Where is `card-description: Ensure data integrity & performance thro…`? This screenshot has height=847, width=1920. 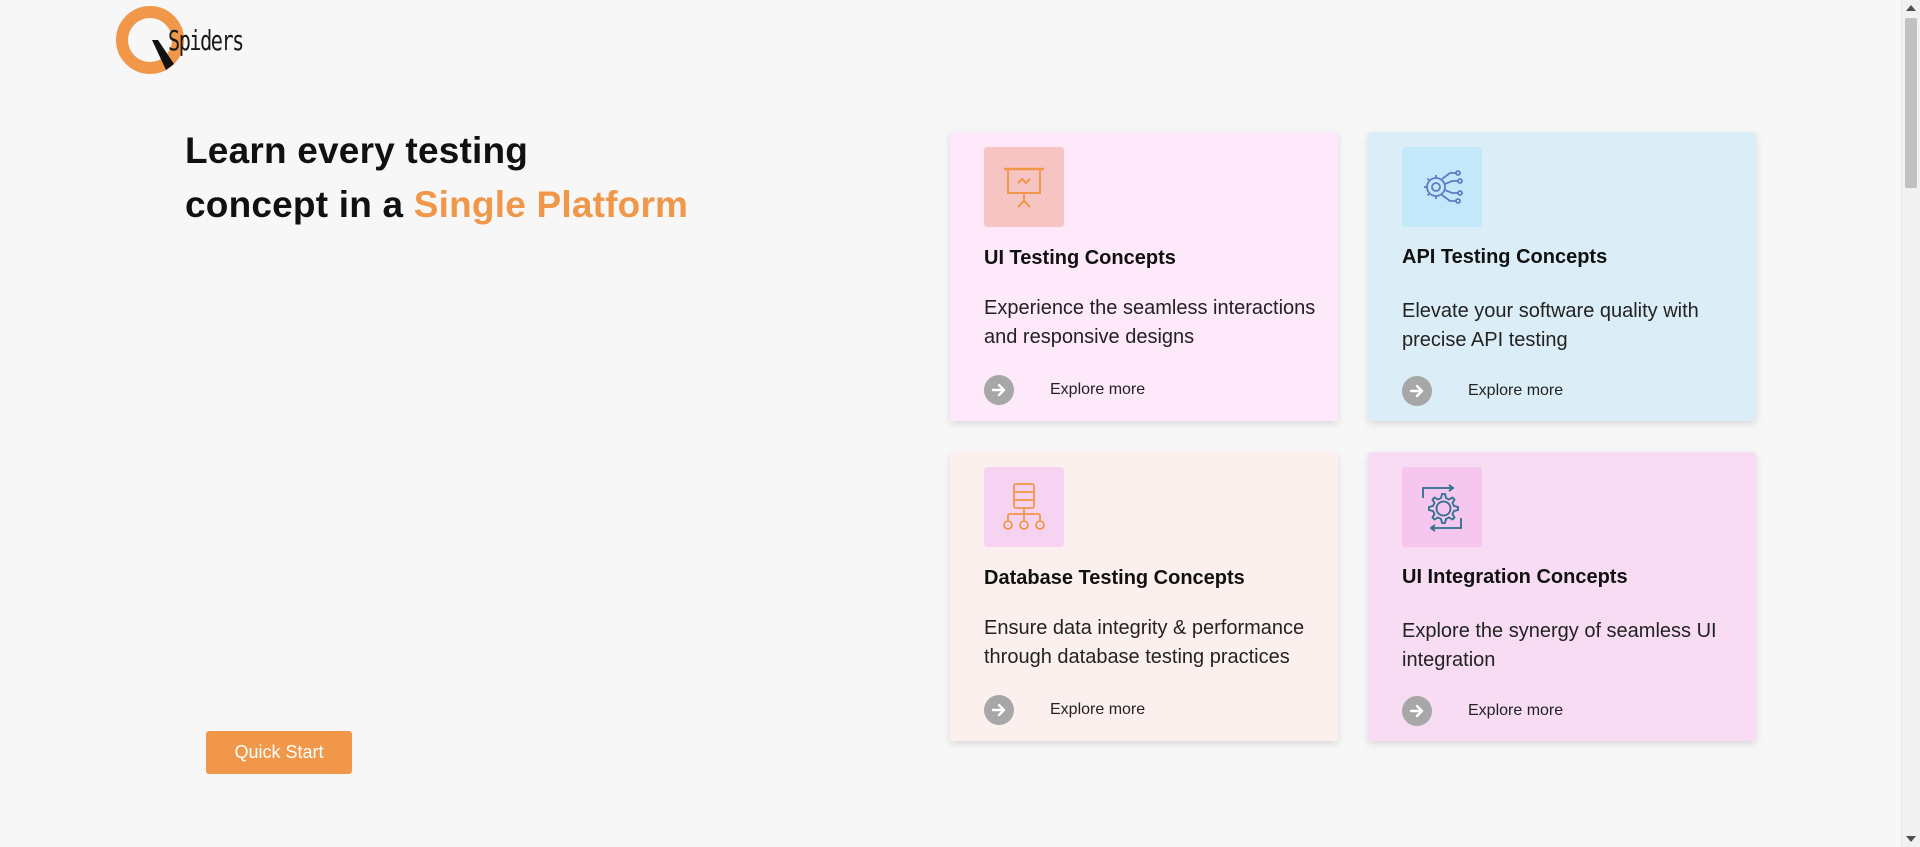
card-description: Ensure data integrity & performance thro… is located at coordinates (1144, 642).